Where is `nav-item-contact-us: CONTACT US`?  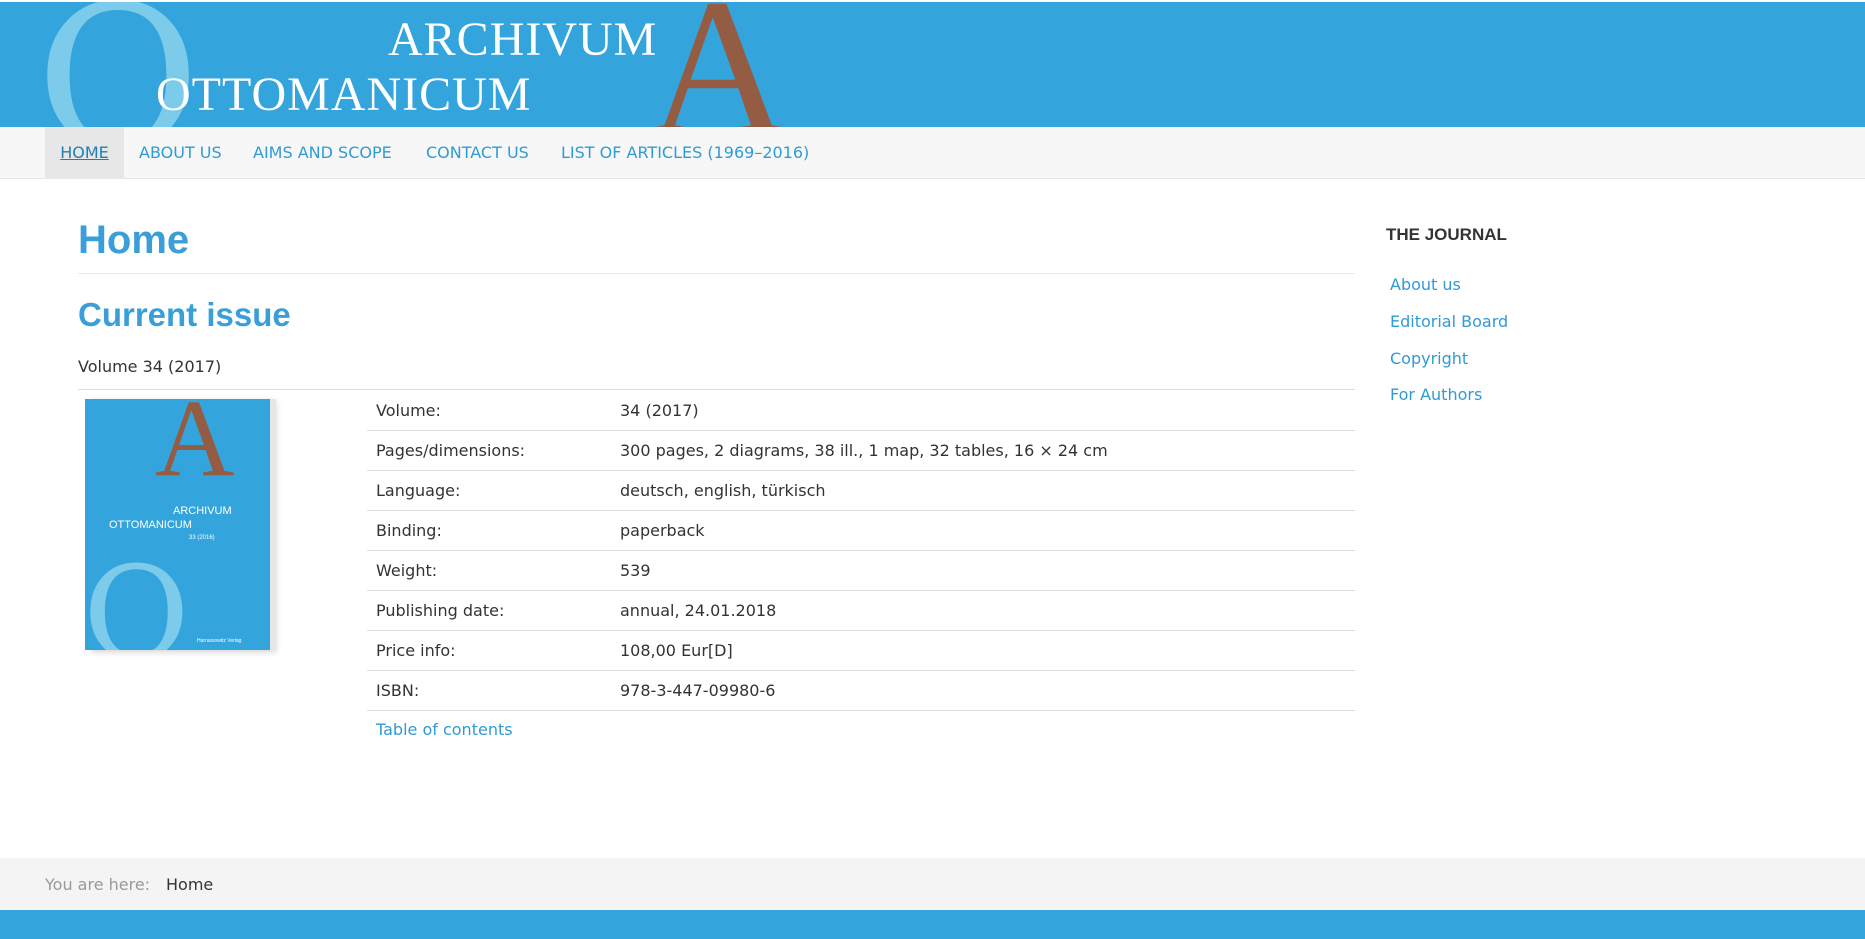 nav-item-contact-us: CONTACT US is located at coordinates (477, 153).